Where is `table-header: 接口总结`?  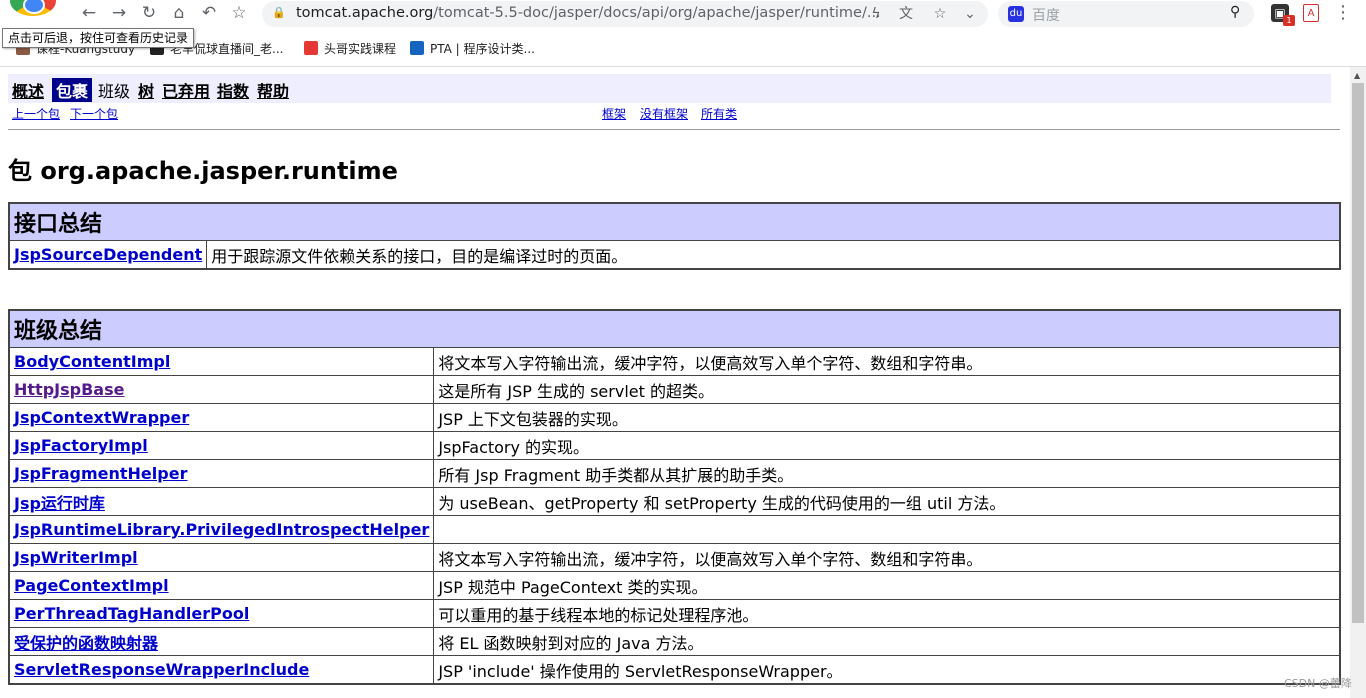
table-header: 接口总结 is located at coordinates (674, 221).